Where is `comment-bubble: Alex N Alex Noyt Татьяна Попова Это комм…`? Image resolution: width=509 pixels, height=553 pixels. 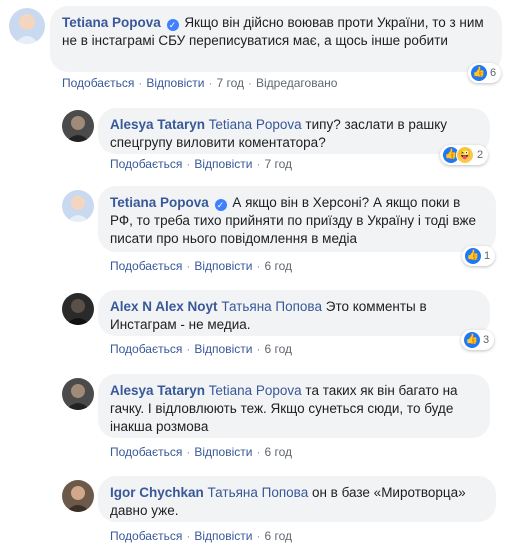
comment-bubble: Alex N Alex Noyt Татьяна Попова Это комм… is located at coordinates (294, 313).